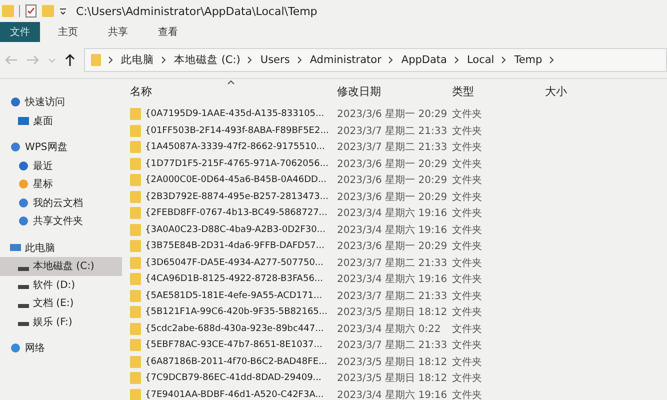  I want to click on breadcrumb: 此电脑, so click(137, 60).